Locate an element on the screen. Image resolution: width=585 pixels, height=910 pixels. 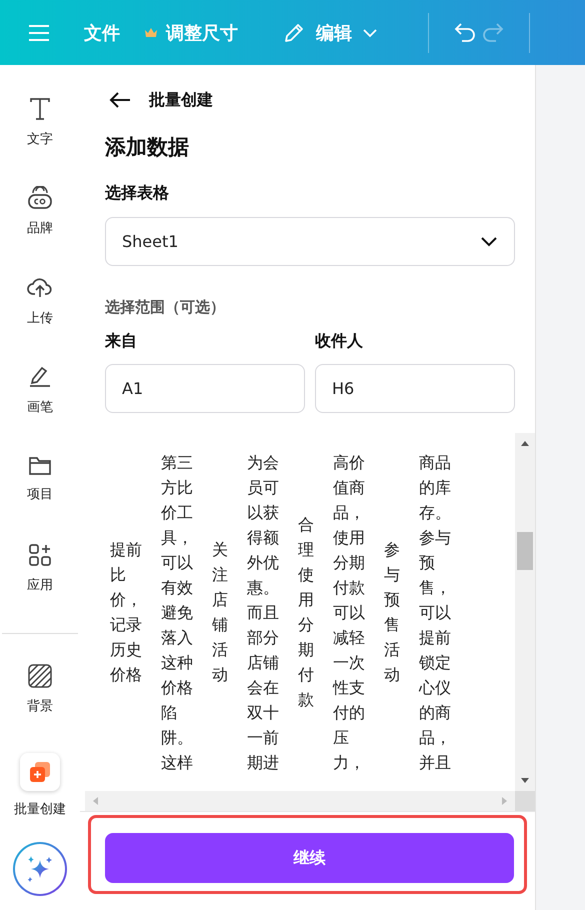
field-label: 收件人 is located at coordinates (339, 341).